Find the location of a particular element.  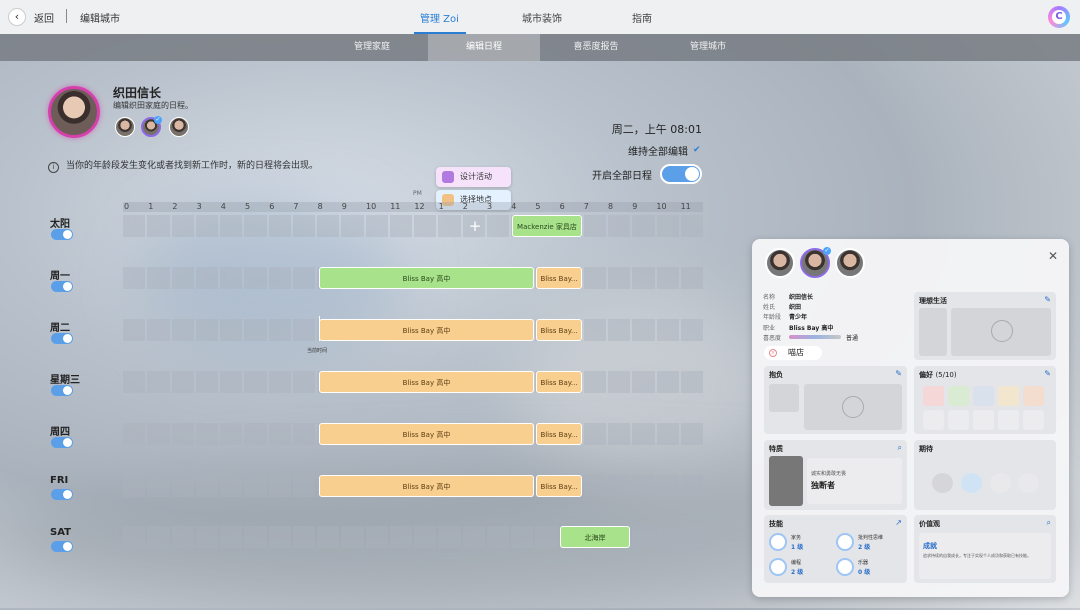

subtab-manage-household: 管理家庭 is located at coordinates (372, 47).